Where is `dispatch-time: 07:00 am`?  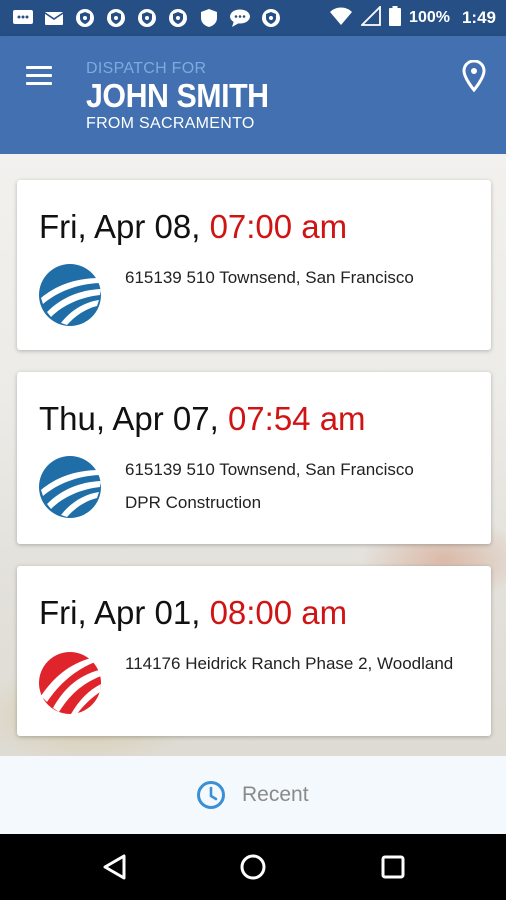
dispatch-time: 07:00 am is located at coordinates (278, 226).